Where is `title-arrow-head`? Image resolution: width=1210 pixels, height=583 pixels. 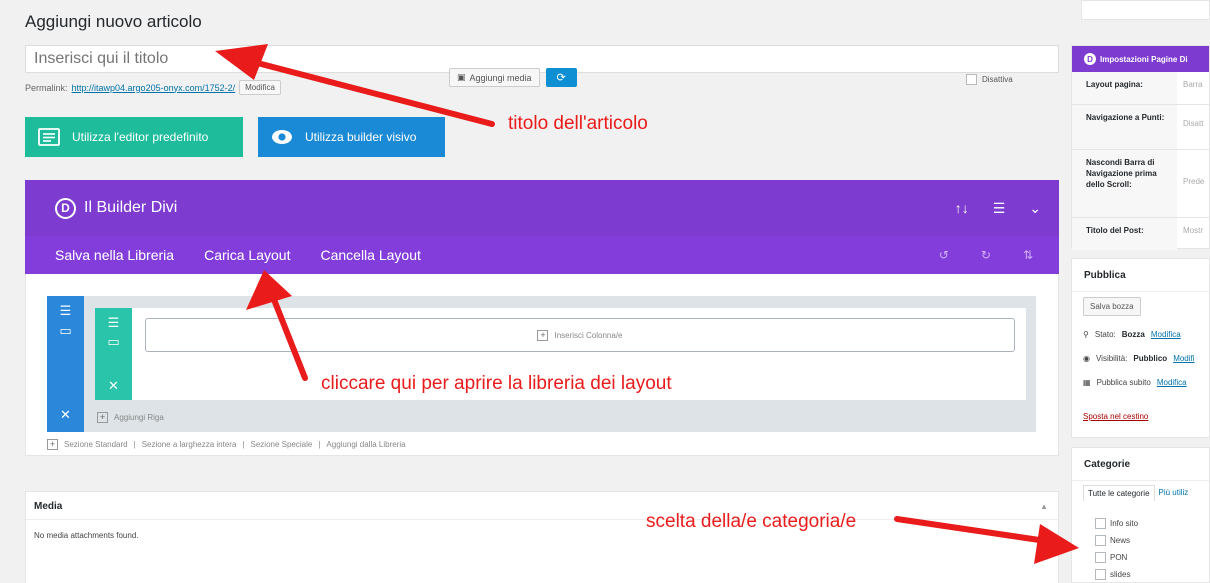
title-arrow-head is located at coordinates (241, 62).